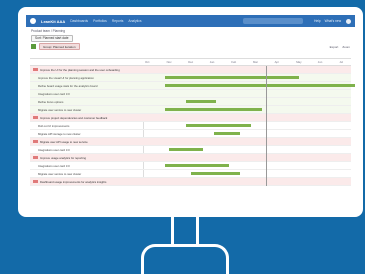  I want to click on whats-new-link: What's new, so click(333, 21).